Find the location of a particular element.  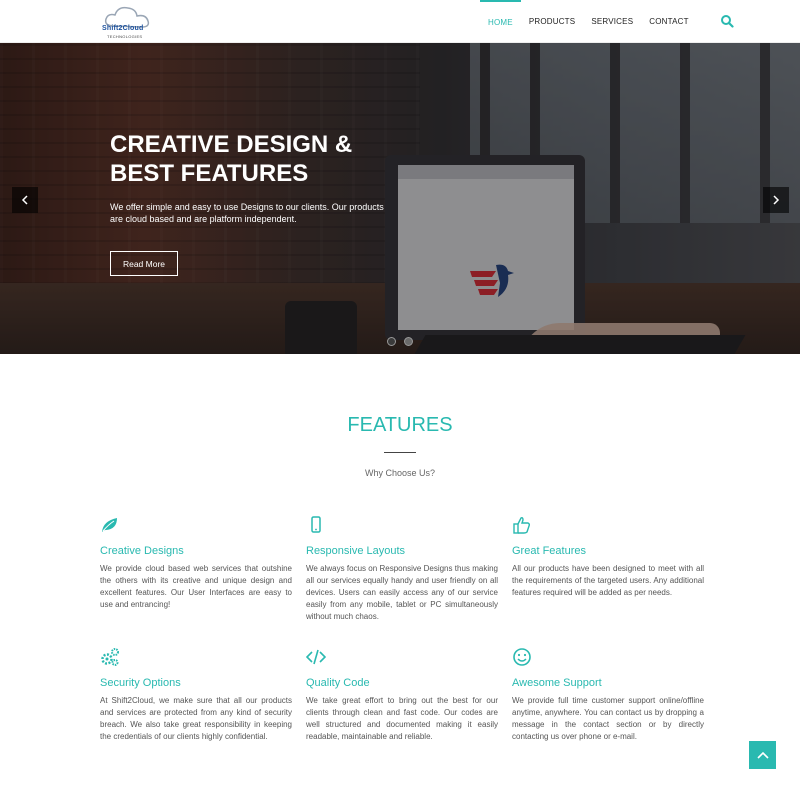

hero-title: CREATIVE DESIGN & BEST FEATURES is located at coordinates (260, 159).